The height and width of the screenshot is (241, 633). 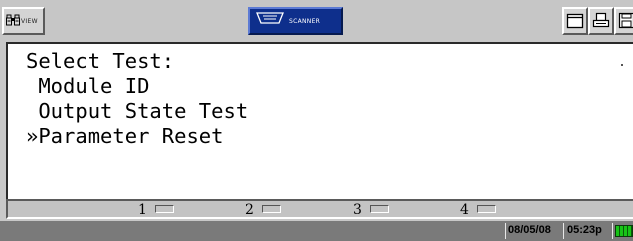 I want to click on window-button, so click(x=575, y=21).